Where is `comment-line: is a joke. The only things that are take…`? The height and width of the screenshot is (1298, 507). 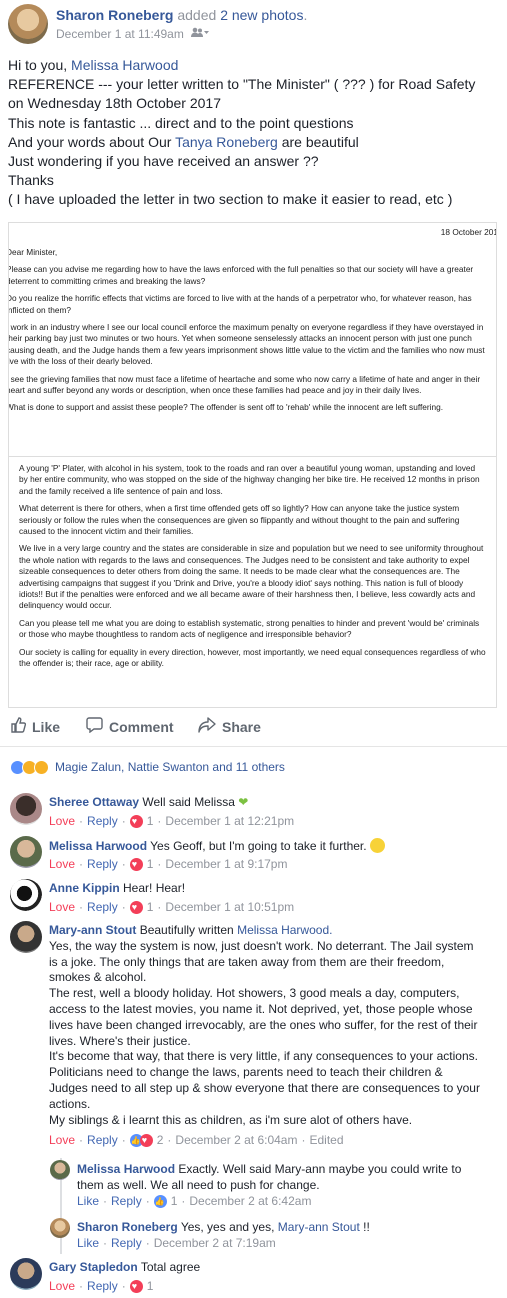
comment-line: is a joke. The only things that are take… is located at coordinates (247, 961).